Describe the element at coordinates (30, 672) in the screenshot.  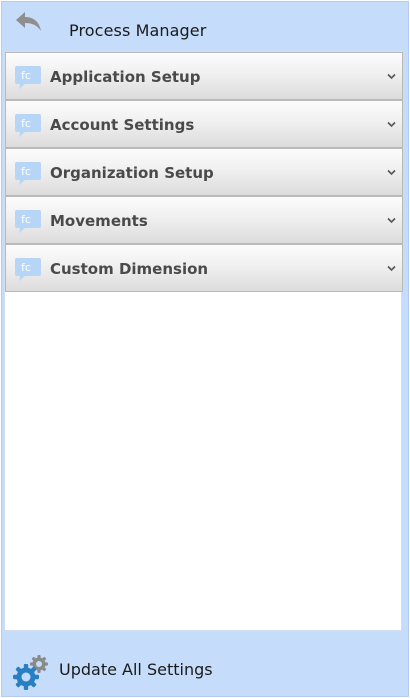
I see `gears-icon` at that location.